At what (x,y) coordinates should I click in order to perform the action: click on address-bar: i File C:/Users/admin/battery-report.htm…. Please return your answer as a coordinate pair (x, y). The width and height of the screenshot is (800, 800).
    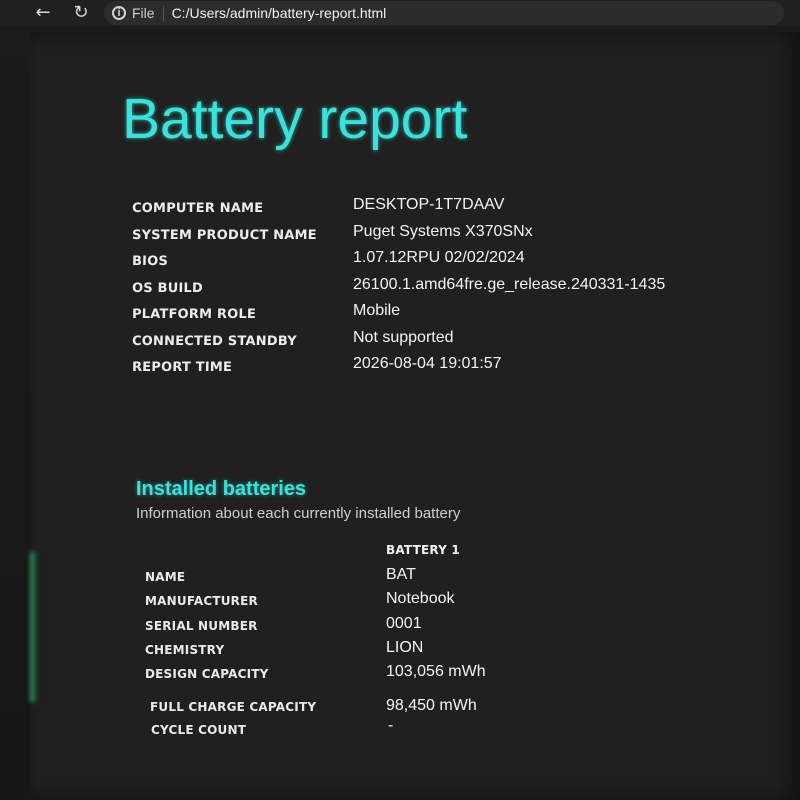
    Looking at the image, I should click on (444, 13).